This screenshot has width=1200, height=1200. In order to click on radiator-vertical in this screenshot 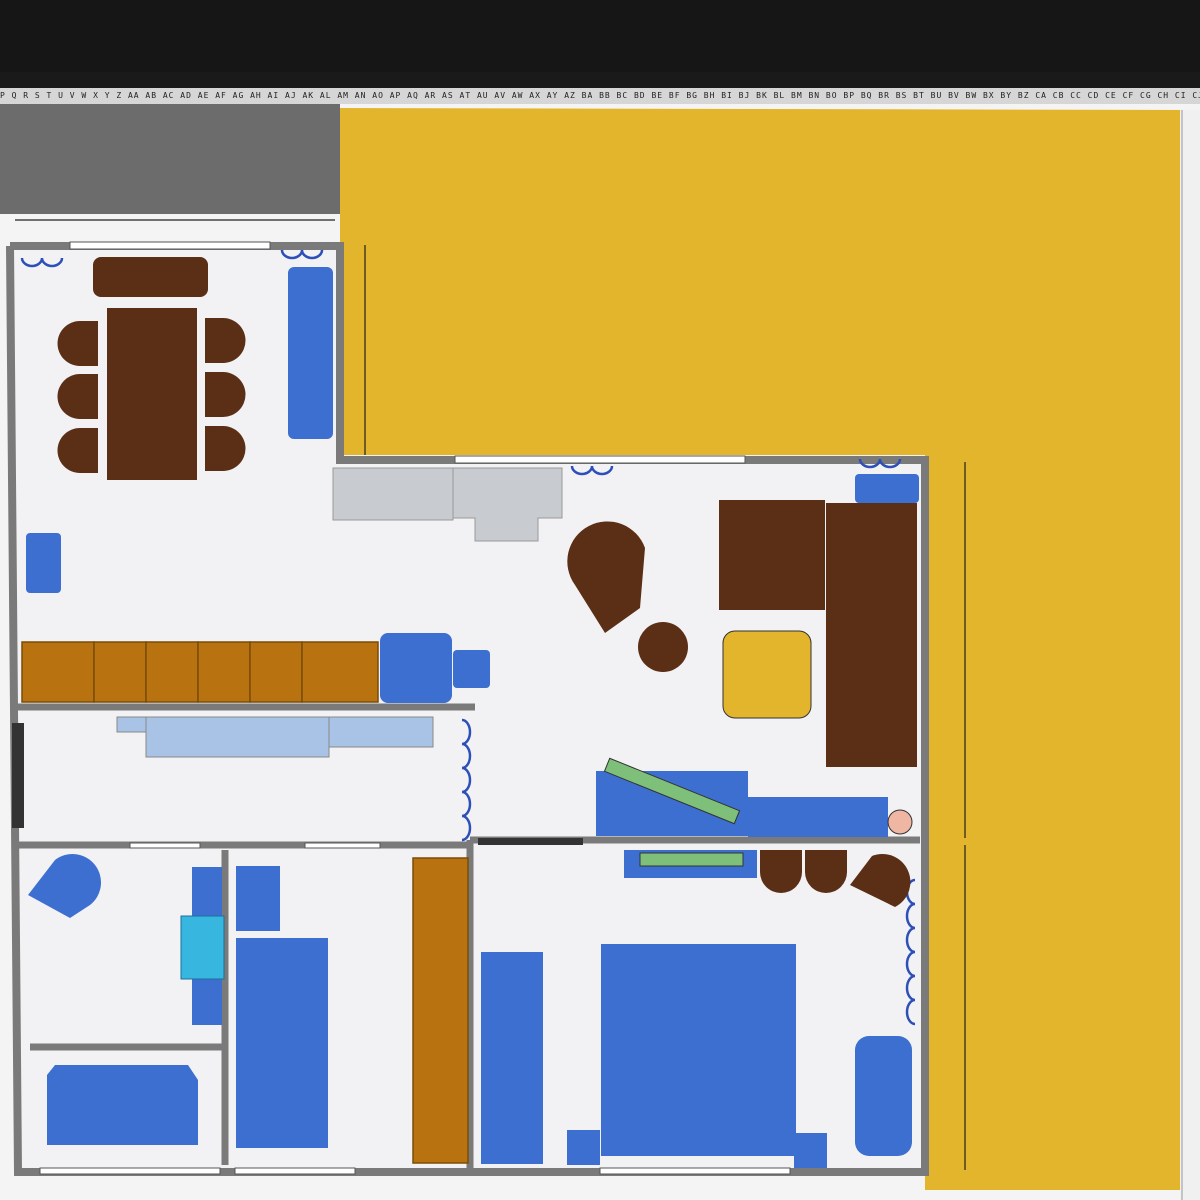, I will do `click(18, 775)`.